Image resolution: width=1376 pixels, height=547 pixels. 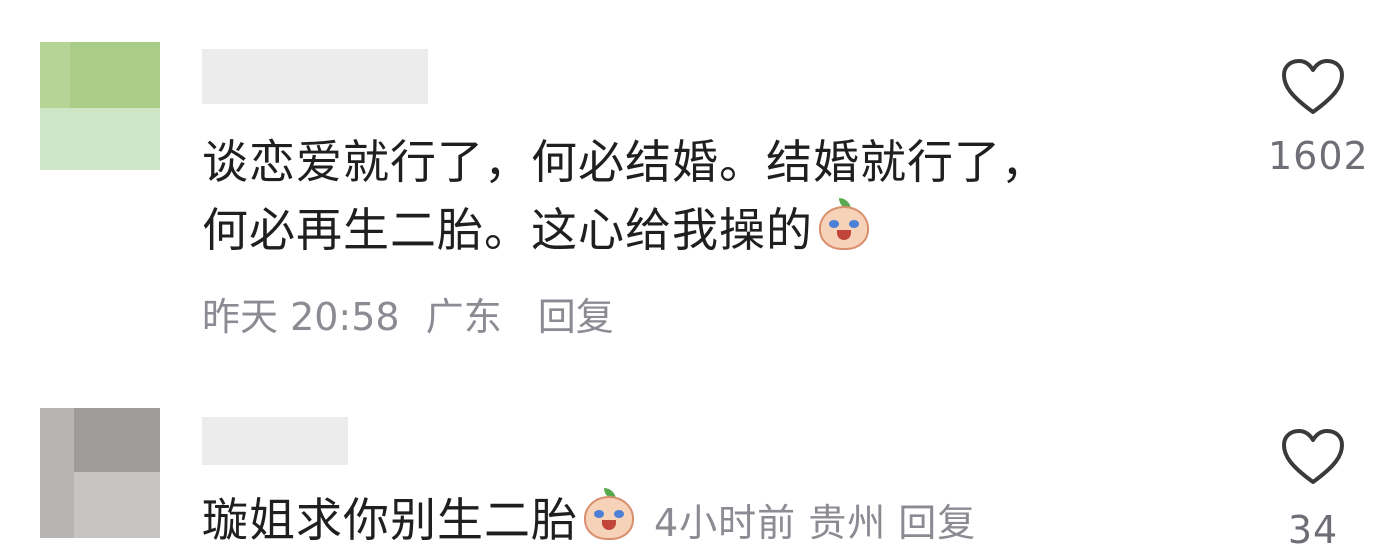 What do you see at coordinates (609, 515) in the screenshot?
I see `crying-emoji-icon` at bounding box center [609, 515].